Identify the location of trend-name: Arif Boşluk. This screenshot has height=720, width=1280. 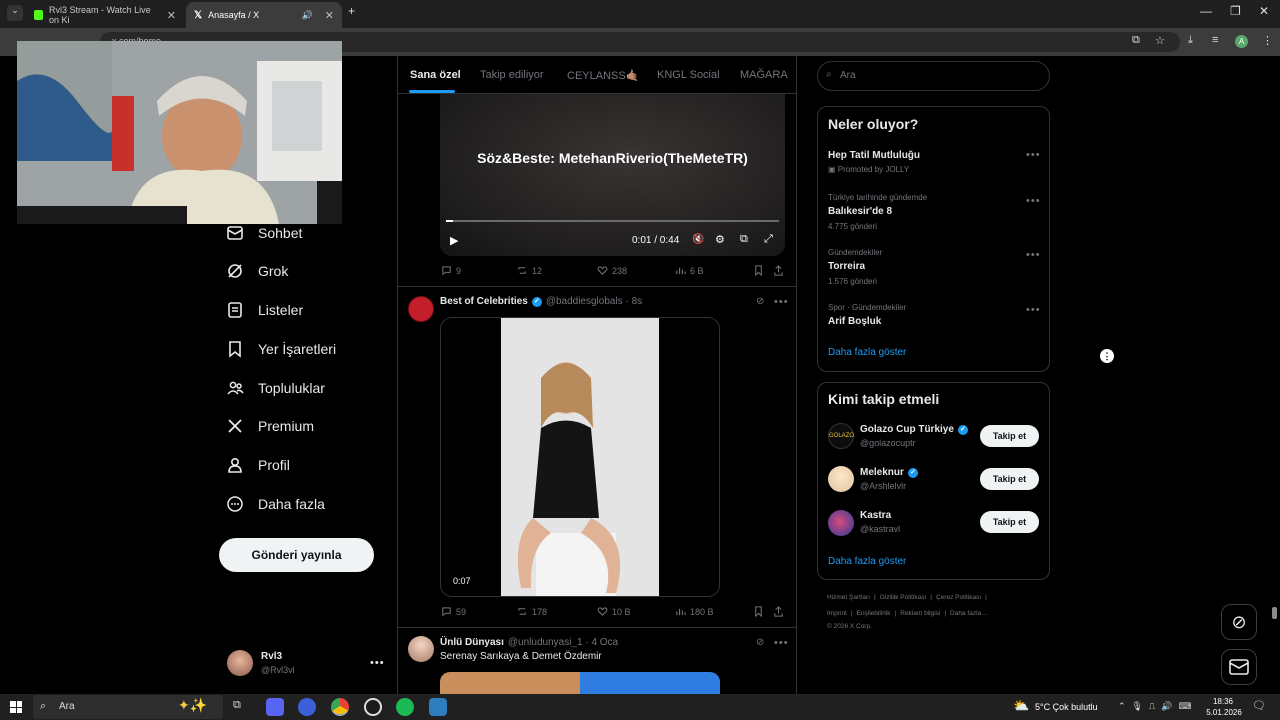
(854, 321).